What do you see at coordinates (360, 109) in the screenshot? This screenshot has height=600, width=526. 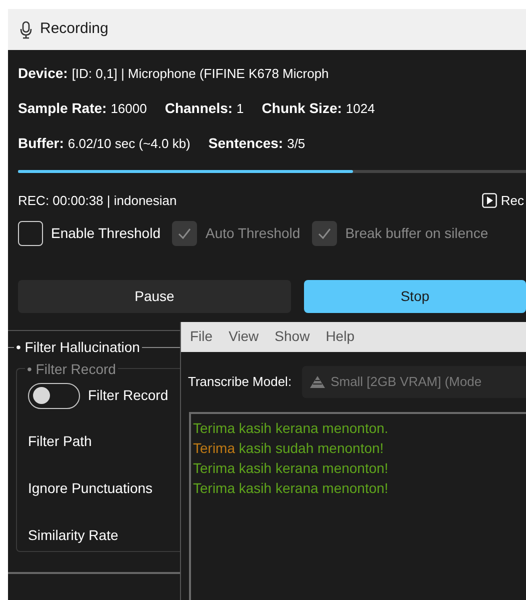 I see `field-value: 1024` at bounding box center [360, 109].